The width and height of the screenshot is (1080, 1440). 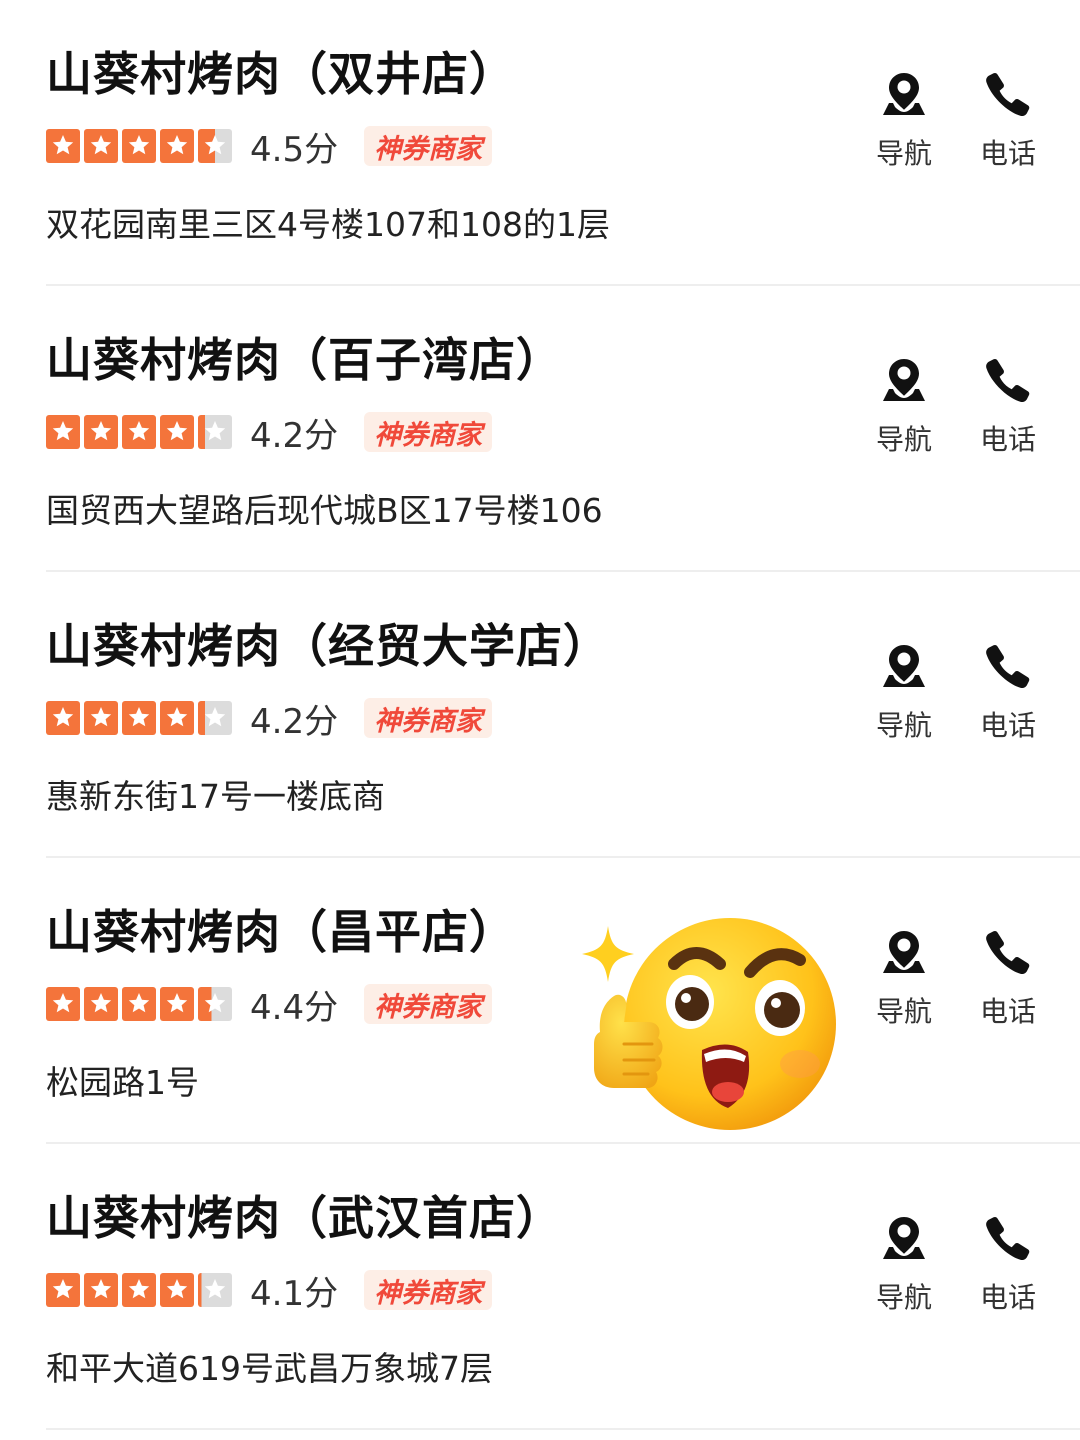 What do you see at coordinates (328, 224) in the screenshot?
I see `store-address: 双花园南里三区4号楼107和108的1层` at bounding box center [328, 224].